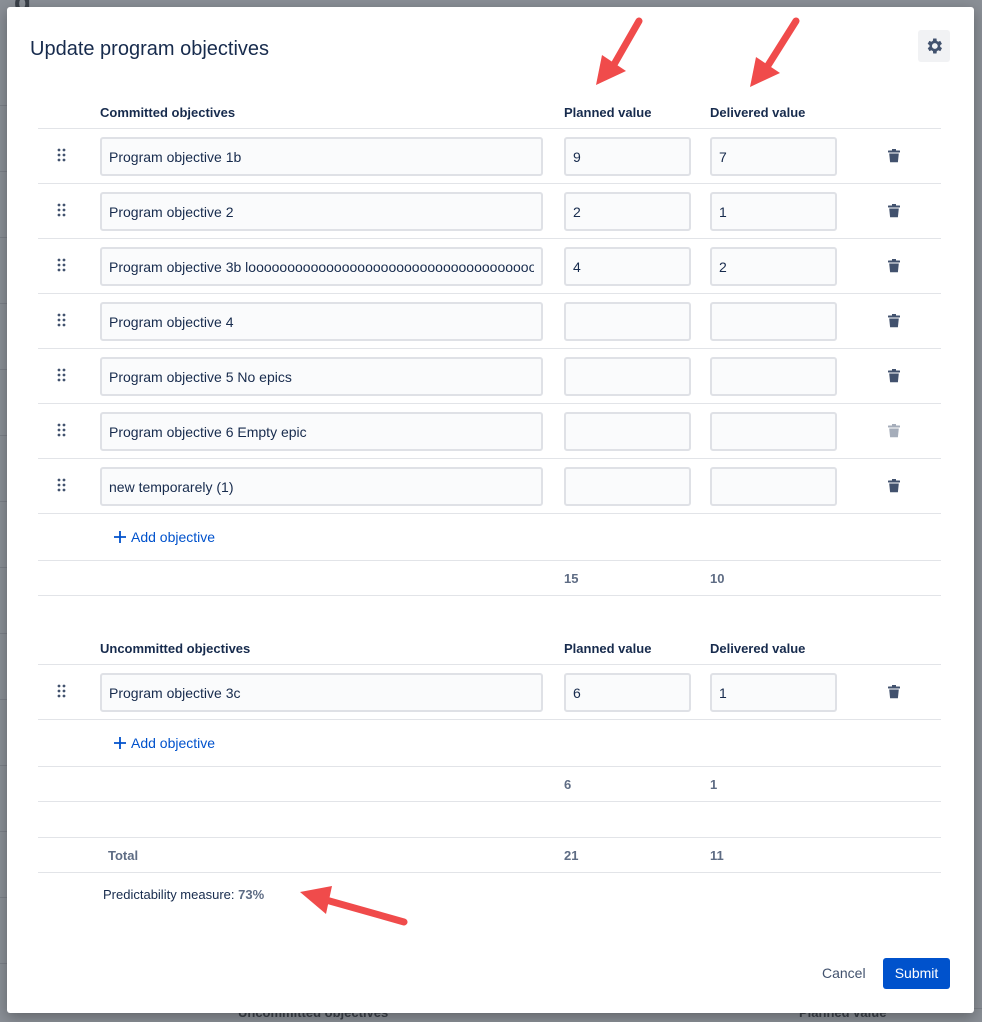  I want to click on committed-add-row: Add objective, so click(489, 537).